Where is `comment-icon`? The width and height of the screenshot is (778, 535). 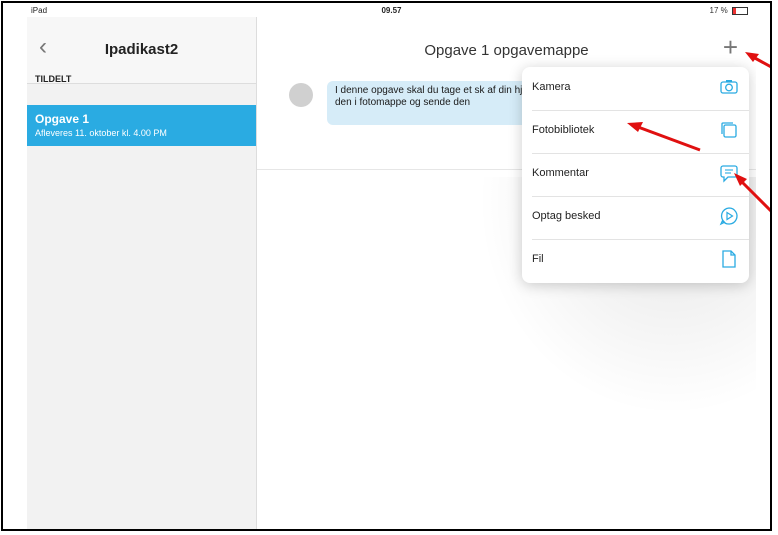 comment-icon is located at coordinates (729, 174).